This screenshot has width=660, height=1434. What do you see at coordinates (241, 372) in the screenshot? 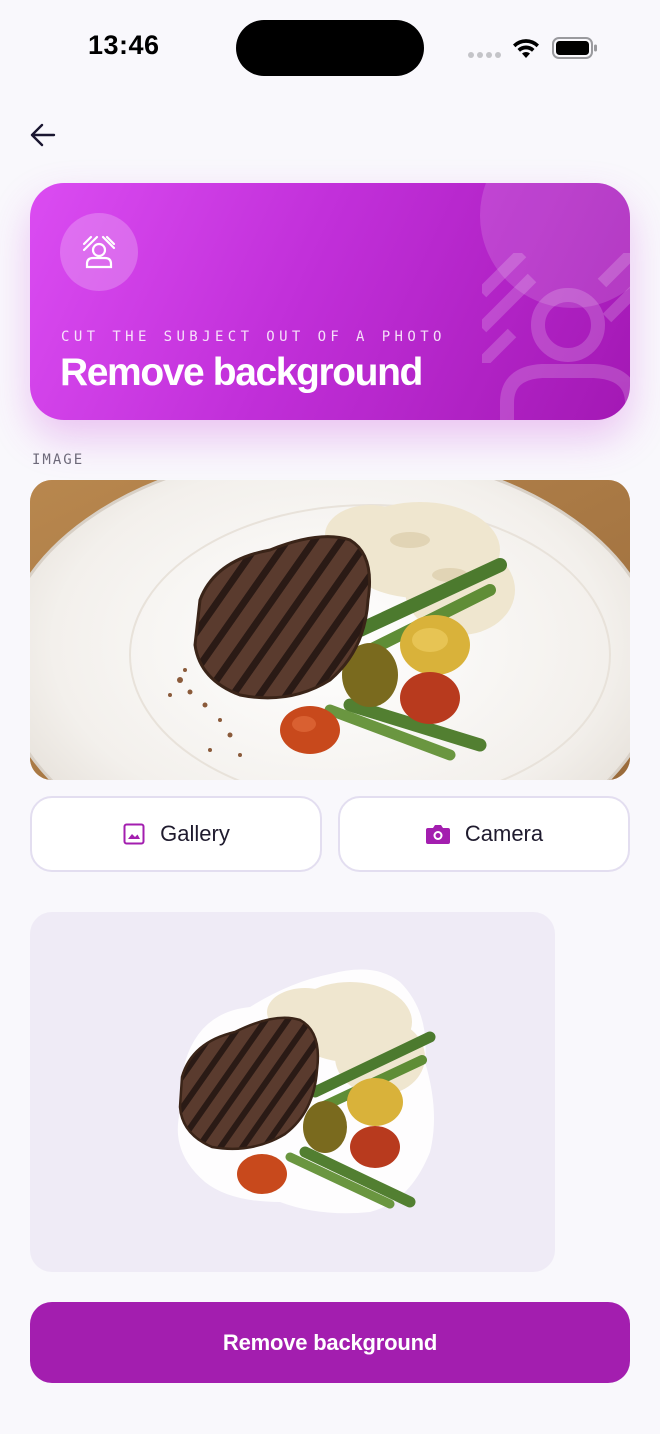
I see `hero-title: Remove background` at bounding box center [241, 372].